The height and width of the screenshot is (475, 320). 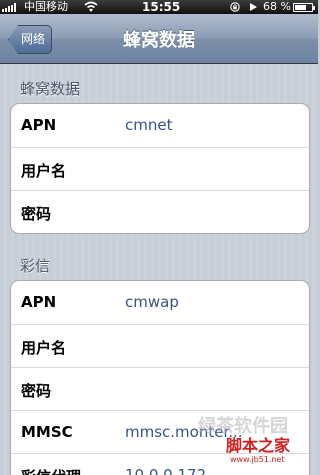 What do you see at coordinates (160, 345) in the screenshot?
I see `mms-username-row: 用户名` at bounding box center [160, 345].